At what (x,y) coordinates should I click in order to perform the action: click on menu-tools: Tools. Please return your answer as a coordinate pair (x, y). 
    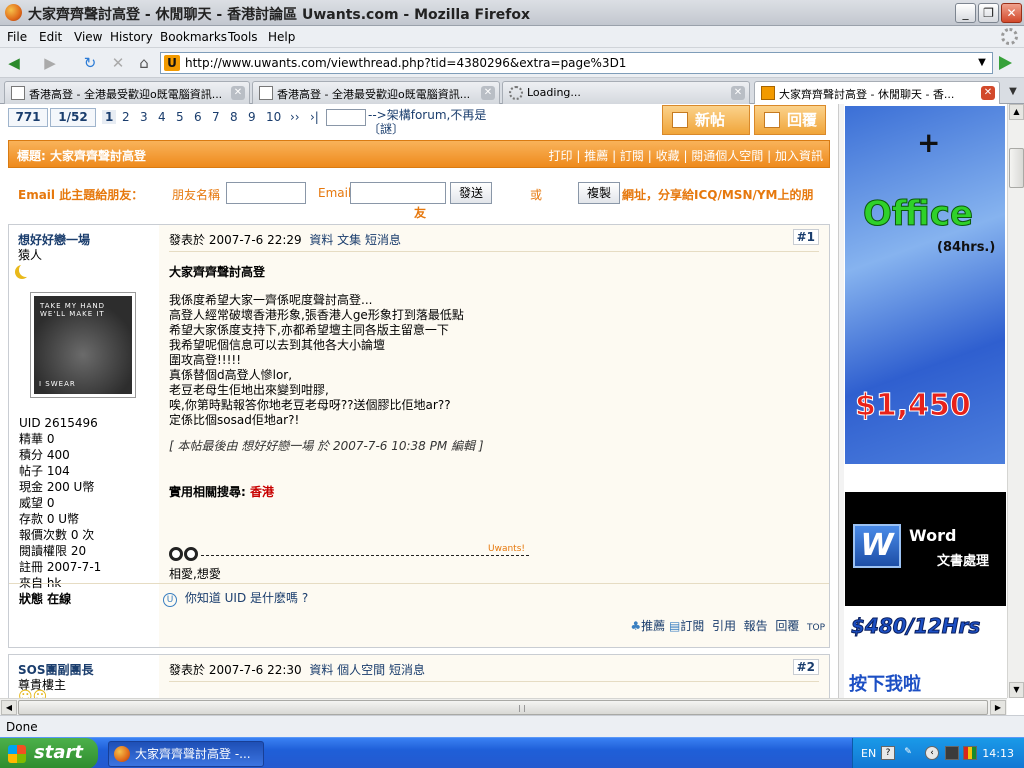
    Looking at the image, I should click on (243, 37).